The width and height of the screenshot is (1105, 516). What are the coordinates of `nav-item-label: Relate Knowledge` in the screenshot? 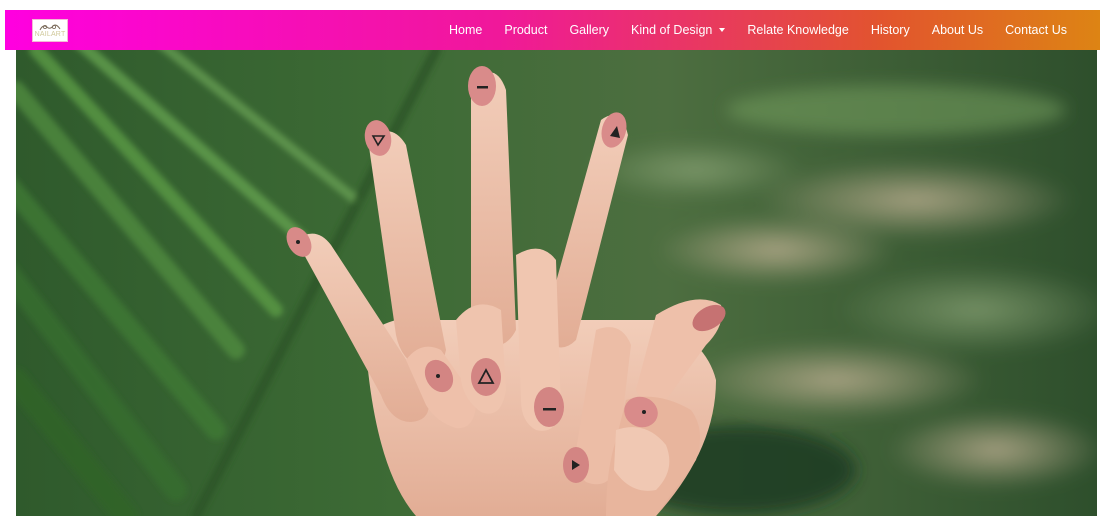 It's located at (798, 30).